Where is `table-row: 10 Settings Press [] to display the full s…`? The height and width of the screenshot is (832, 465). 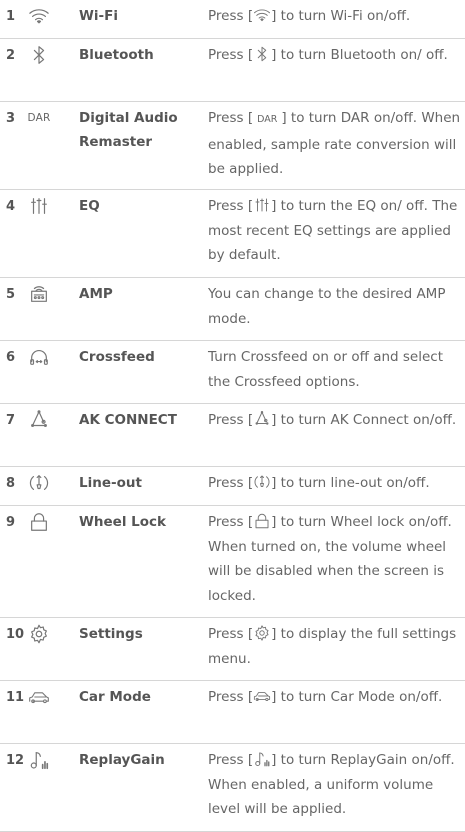
table-row: 10 Settings Press [] to display the full s… is located at coordinates (232, 649).